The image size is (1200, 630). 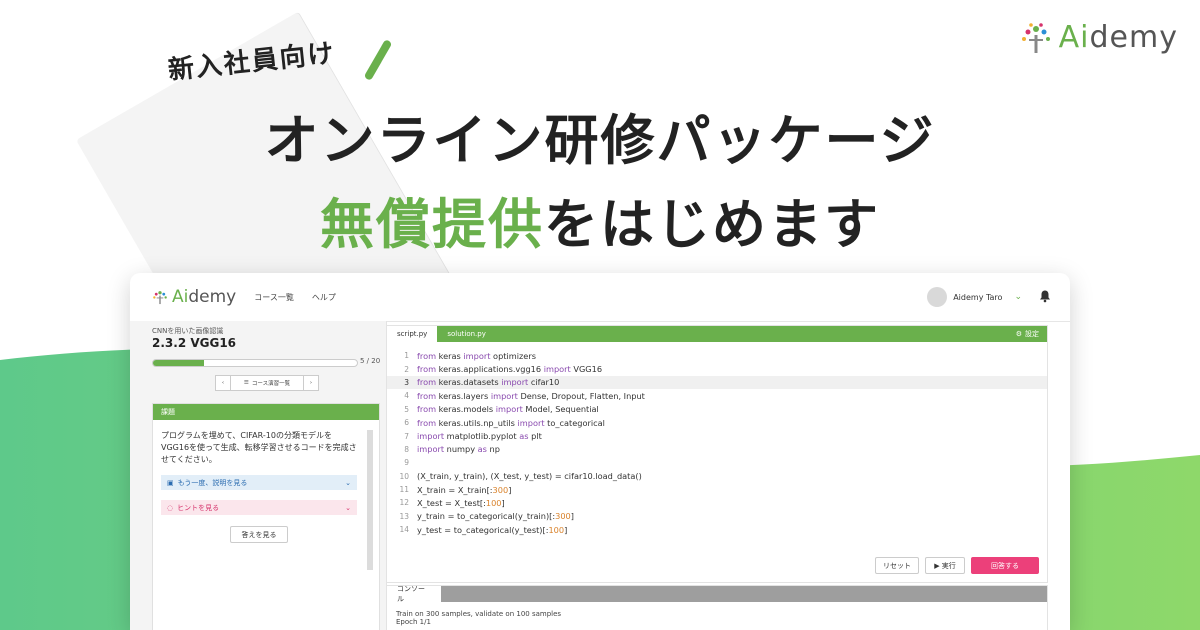 I want to click on line-number: 9, so click(x=406, y=463).